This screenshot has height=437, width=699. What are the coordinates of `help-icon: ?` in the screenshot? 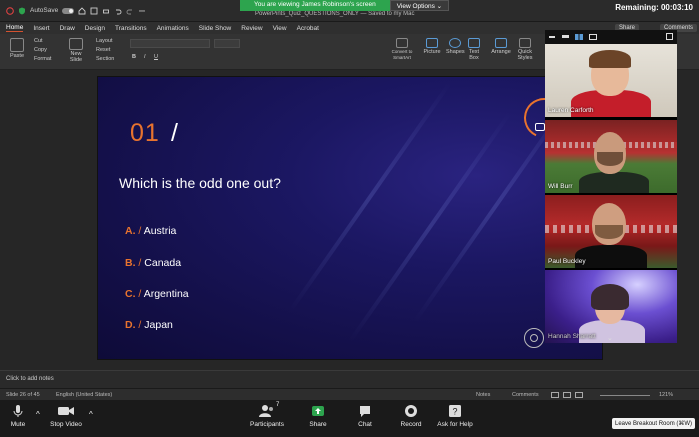 It's located at (455, 411).